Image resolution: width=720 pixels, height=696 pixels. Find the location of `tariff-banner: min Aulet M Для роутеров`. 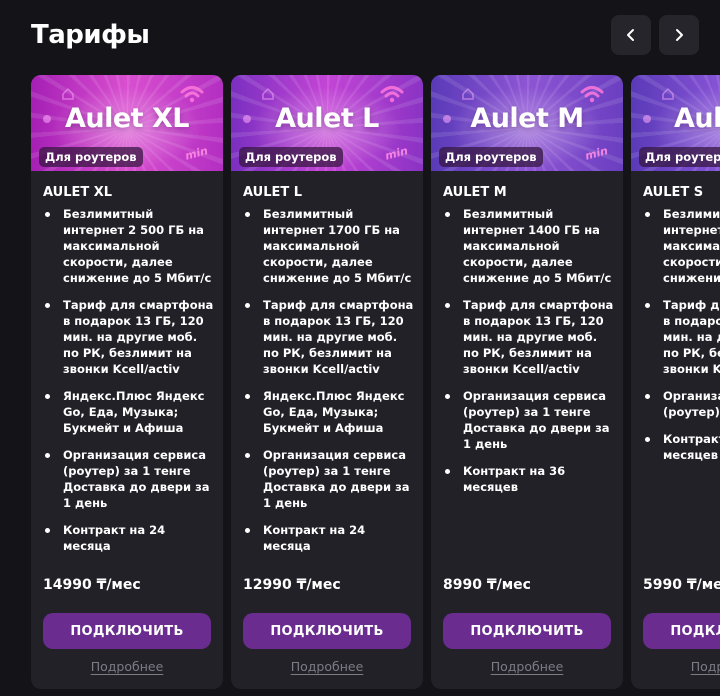

tariff-banner: min Aulet M Для роутеров is located at coordinates (527, 123).